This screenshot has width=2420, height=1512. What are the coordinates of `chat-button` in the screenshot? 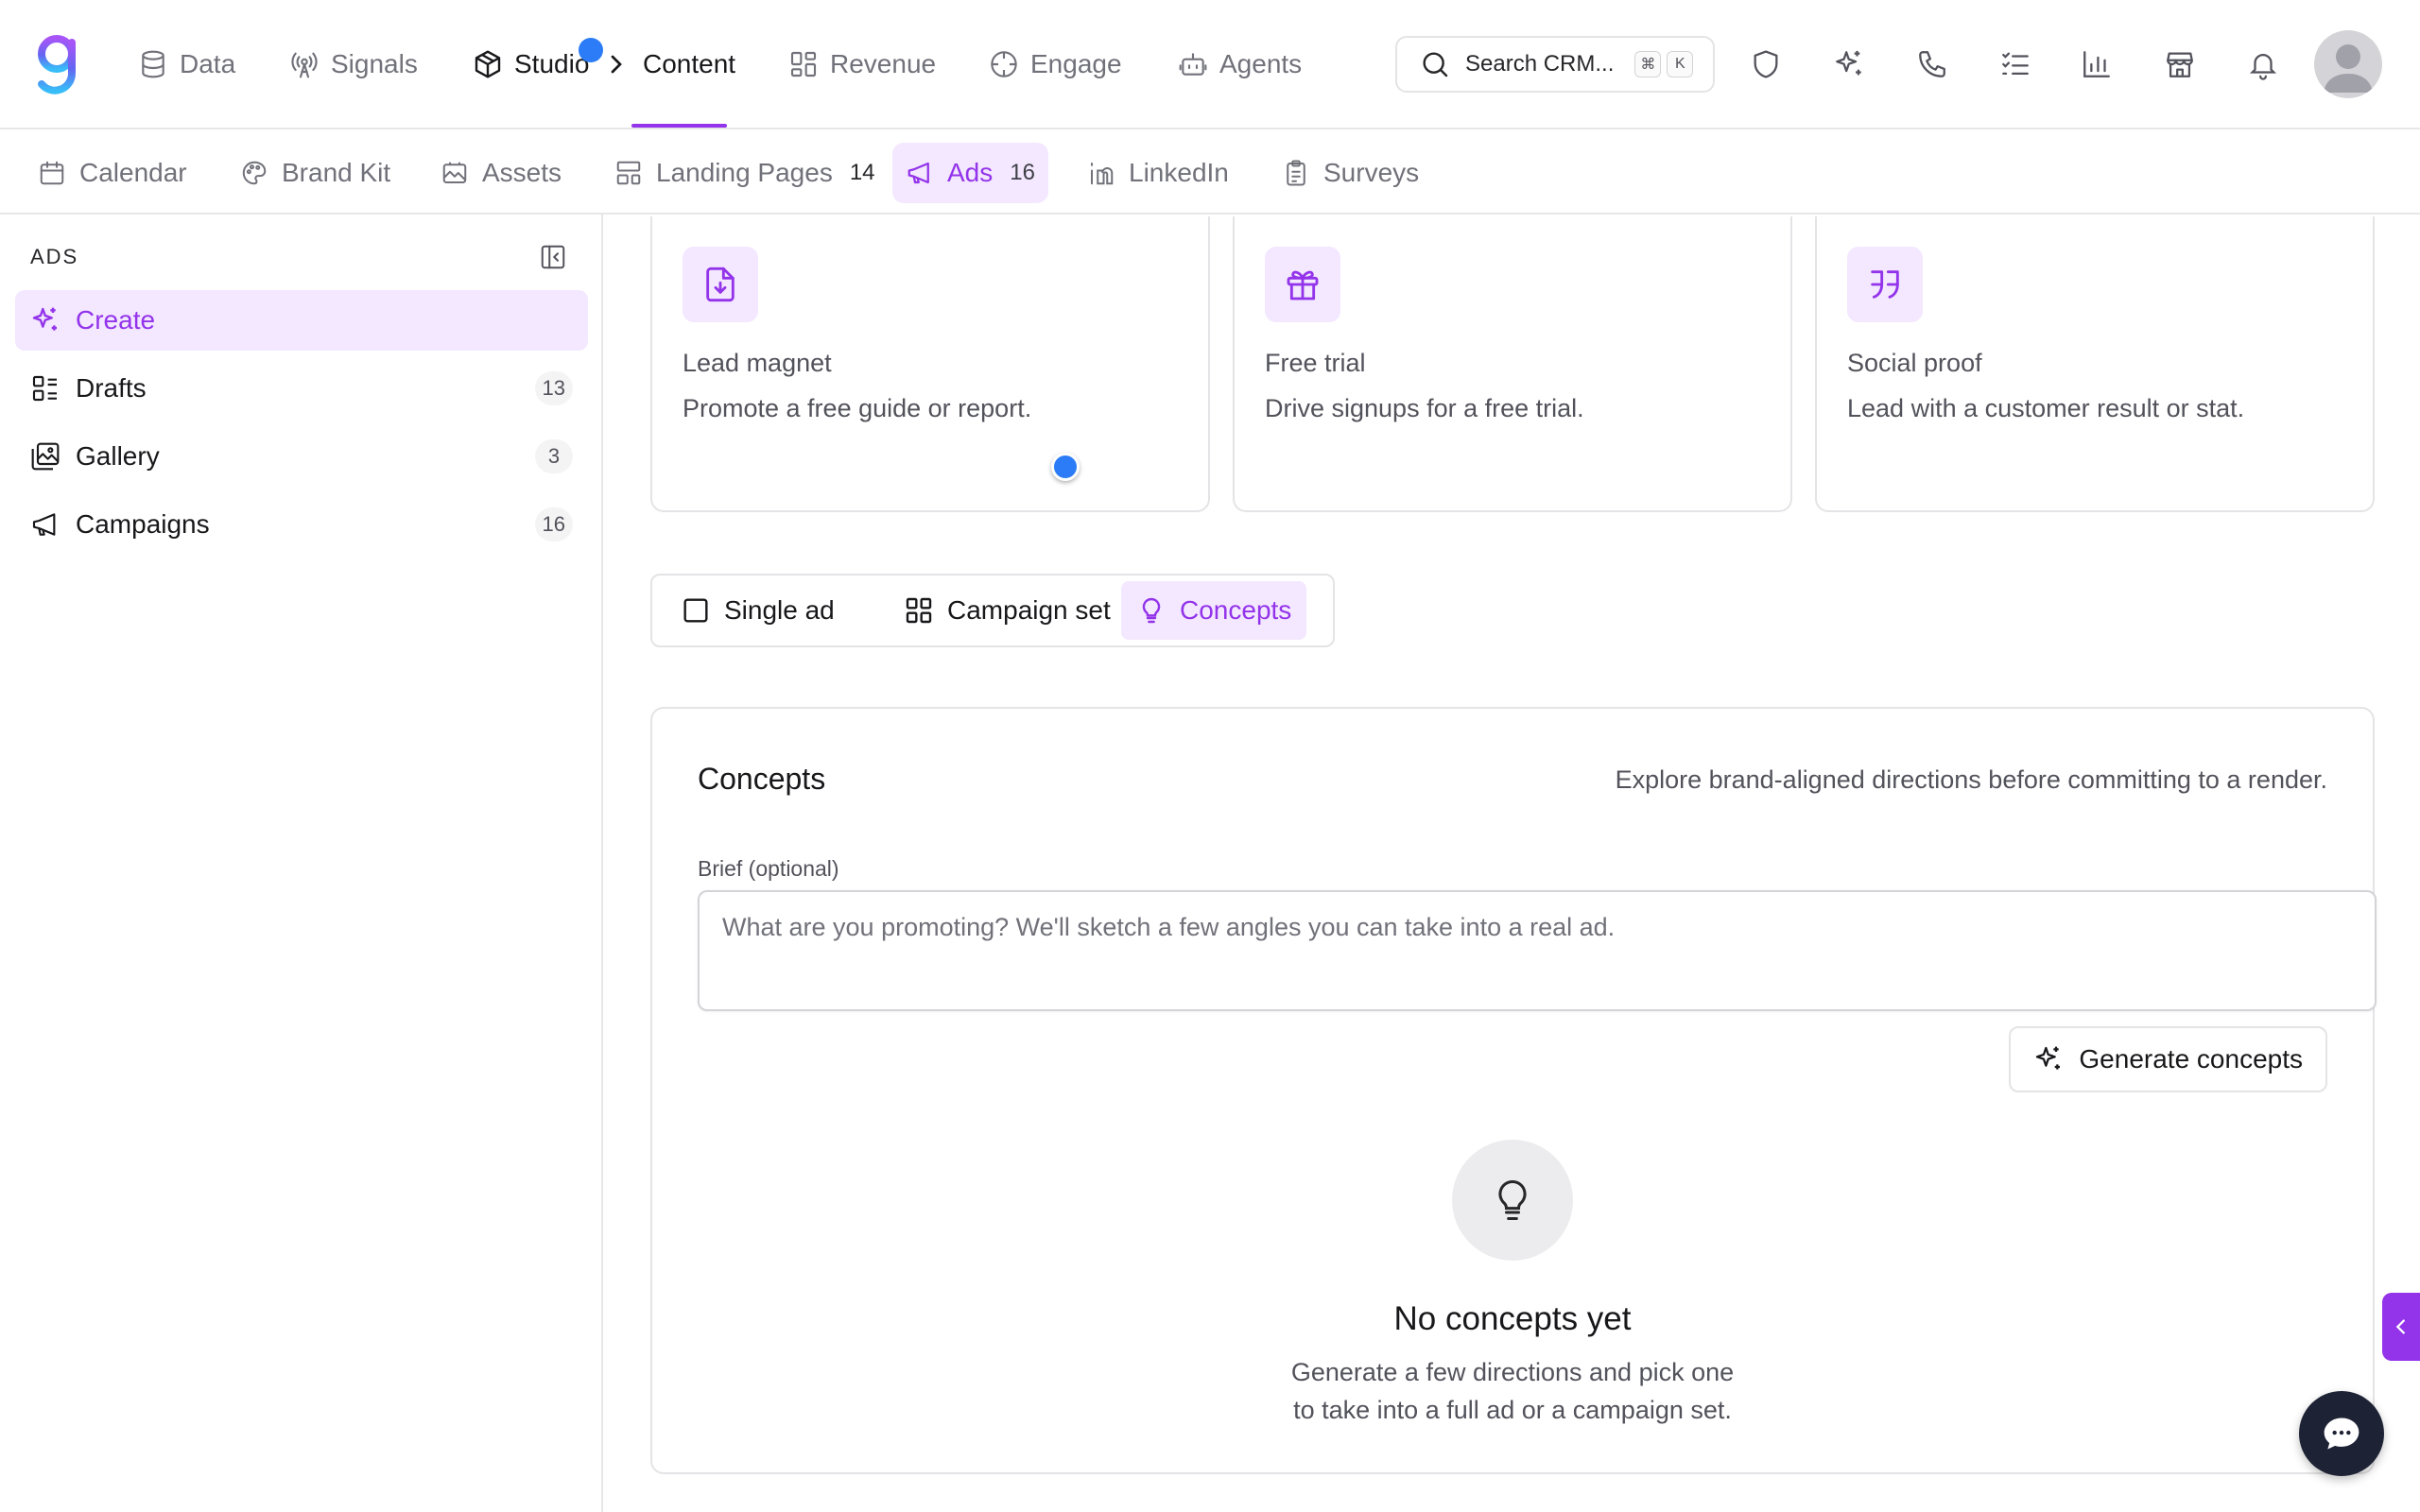 It's located at (2341, 1433).